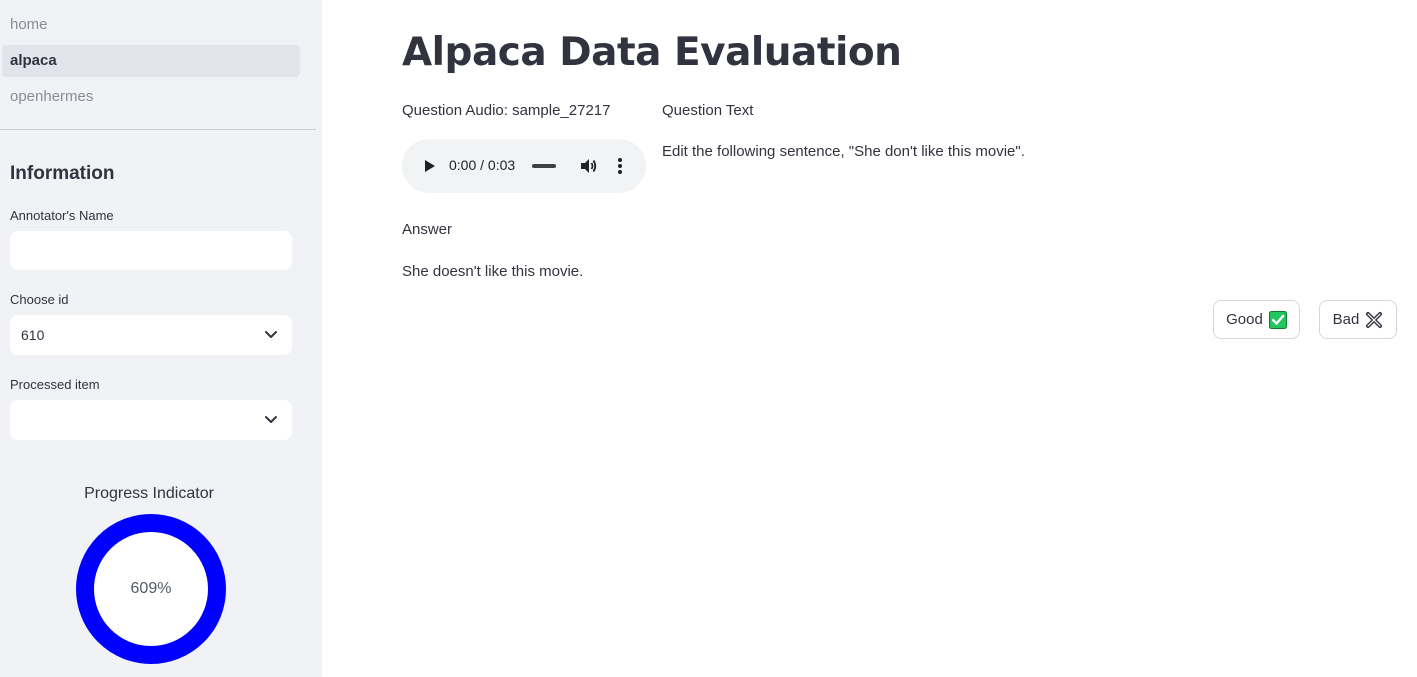  I want to click on audio-player: 0:00 / 0:03, so click(524, 166).